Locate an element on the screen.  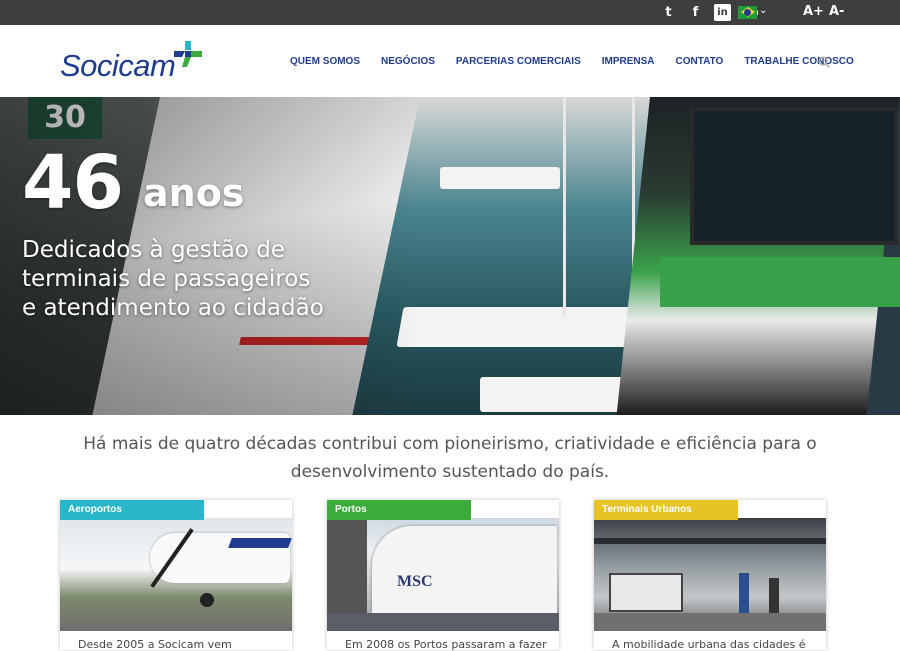
top-bar: t f in You ⌄ A+ A- is located at coordinates (450, 12).